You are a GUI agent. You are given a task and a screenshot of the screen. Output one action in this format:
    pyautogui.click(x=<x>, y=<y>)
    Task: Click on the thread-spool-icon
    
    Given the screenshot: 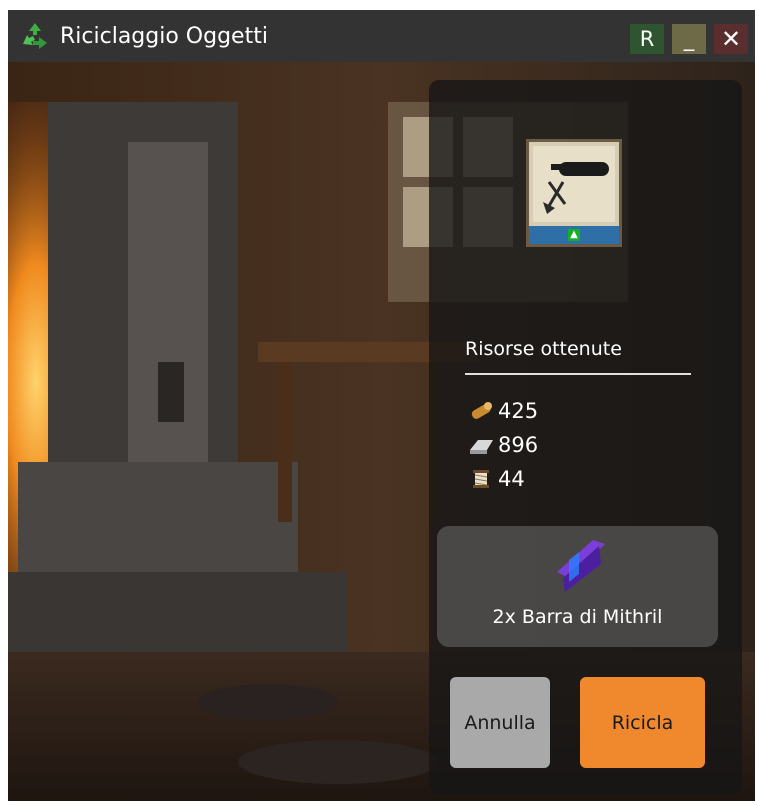 What is the action you would take?
    pyautogui.click(x=481, y=479)
    